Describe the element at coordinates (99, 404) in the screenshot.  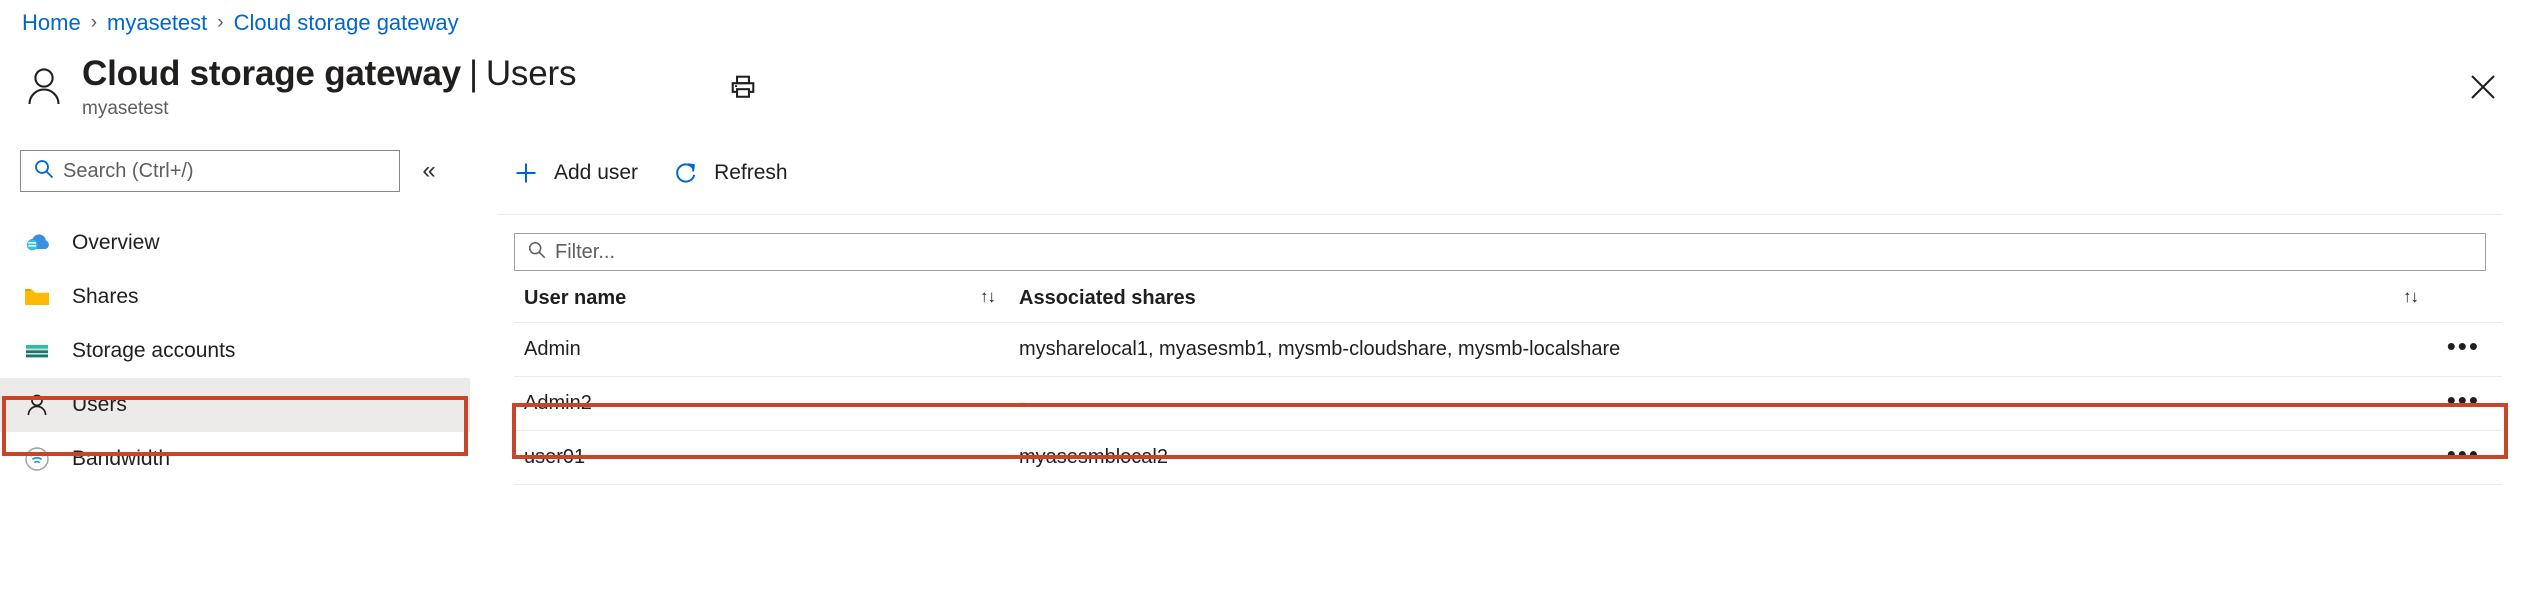
I see `sidebar-item-label: Users` at that location.